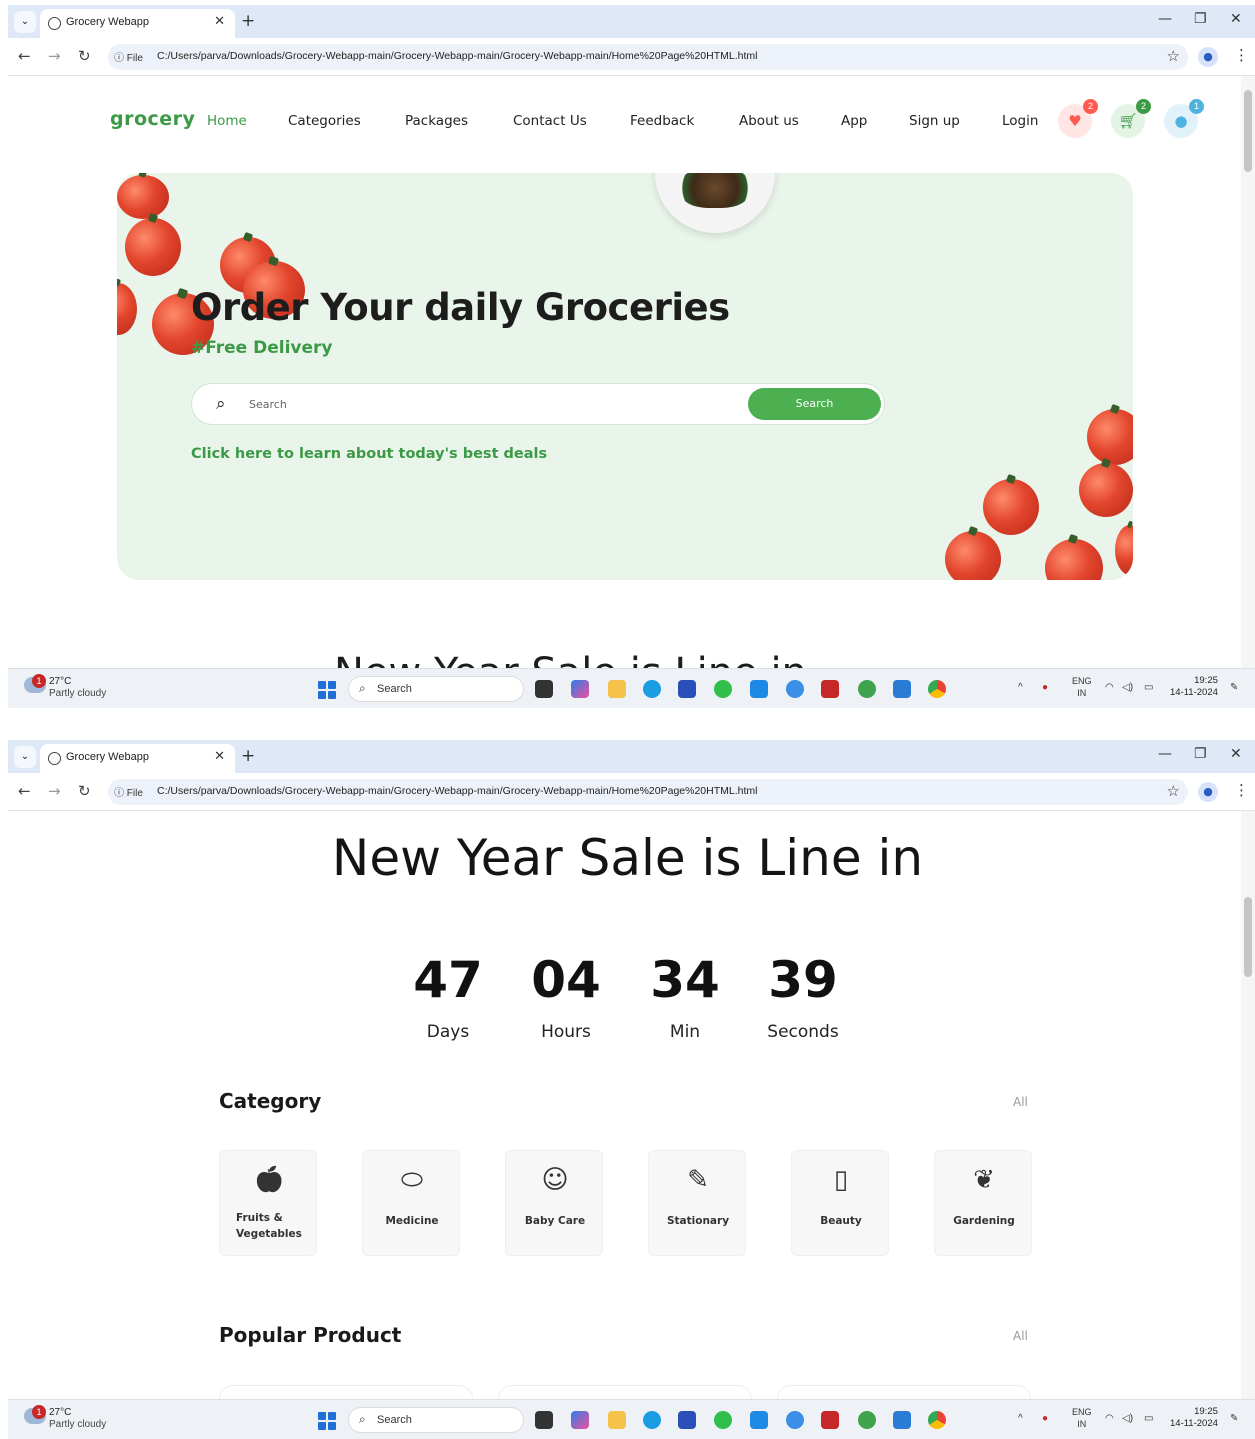 This screenshot has width=1255, height=1439. Describe the element at coordinates (324, 121) in the screenshot. I see `nav-categories: Categories` at that location.